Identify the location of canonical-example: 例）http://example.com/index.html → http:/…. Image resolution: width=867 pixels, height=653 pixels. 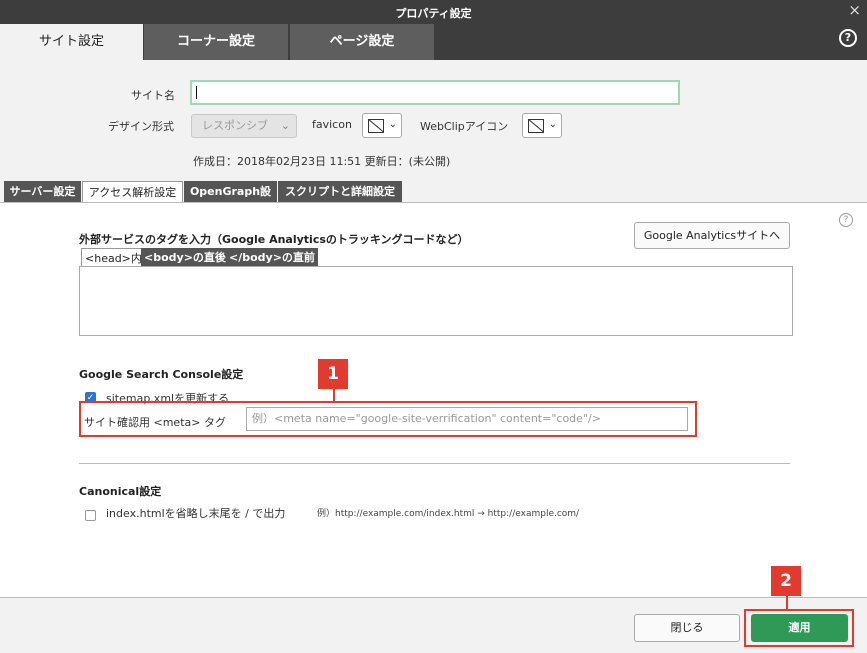
(448, 514).